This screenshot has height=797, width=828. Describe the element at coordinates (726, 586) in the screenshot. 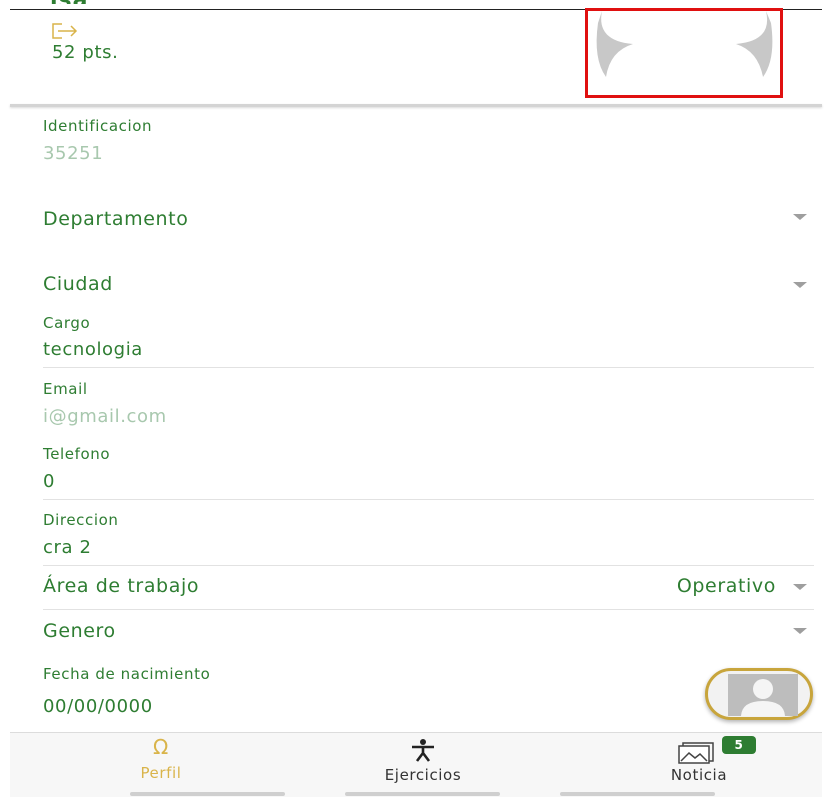

I see `area-trabajo-select: Operativo` at that location.